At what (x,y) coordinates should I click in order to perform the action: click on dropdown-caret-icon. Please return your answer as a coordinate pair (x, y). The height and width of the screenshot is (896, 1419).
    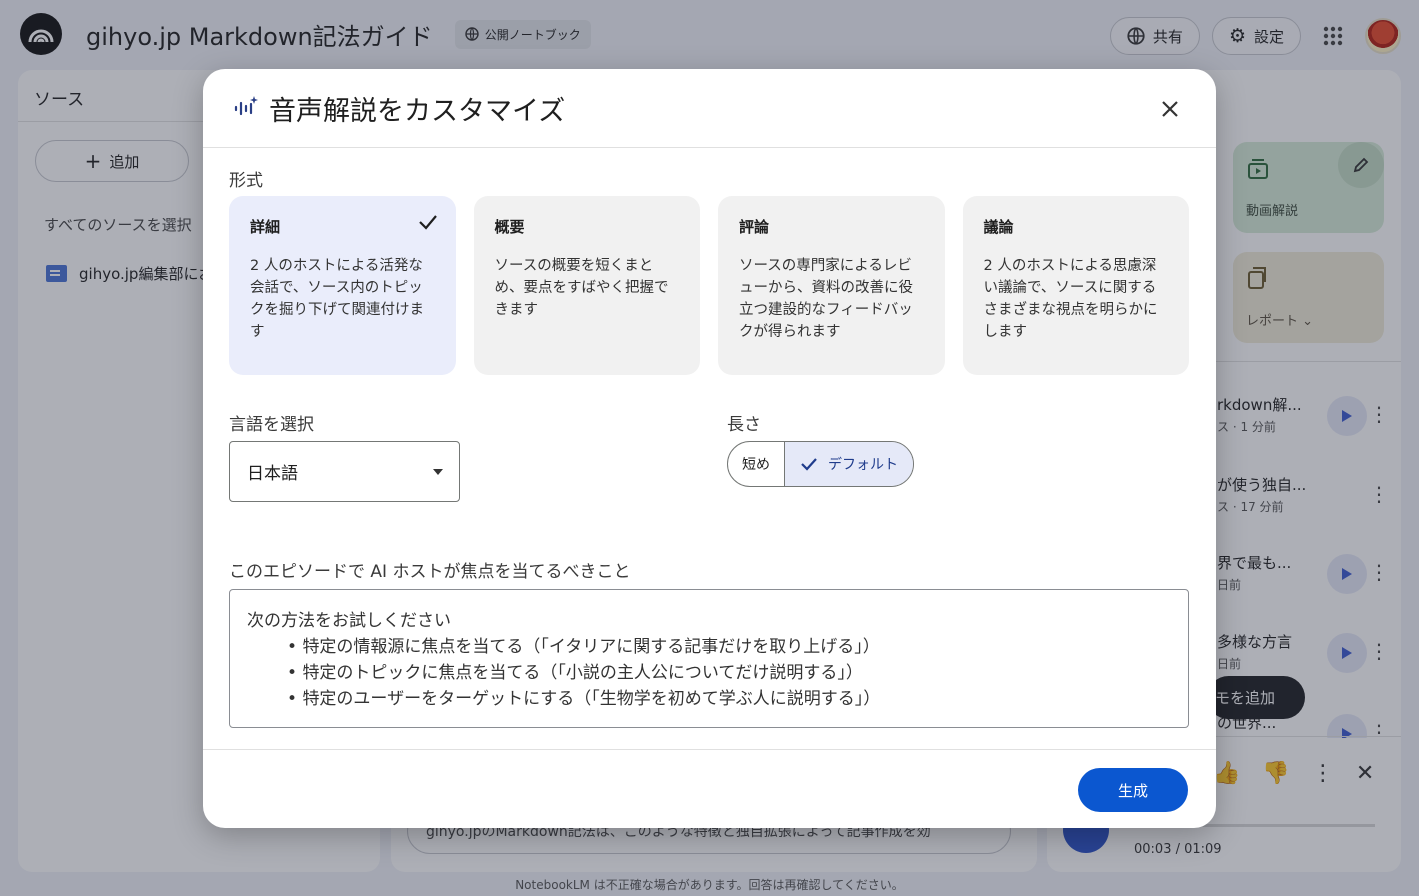
    Looking at the image, I should click on (438, 472).